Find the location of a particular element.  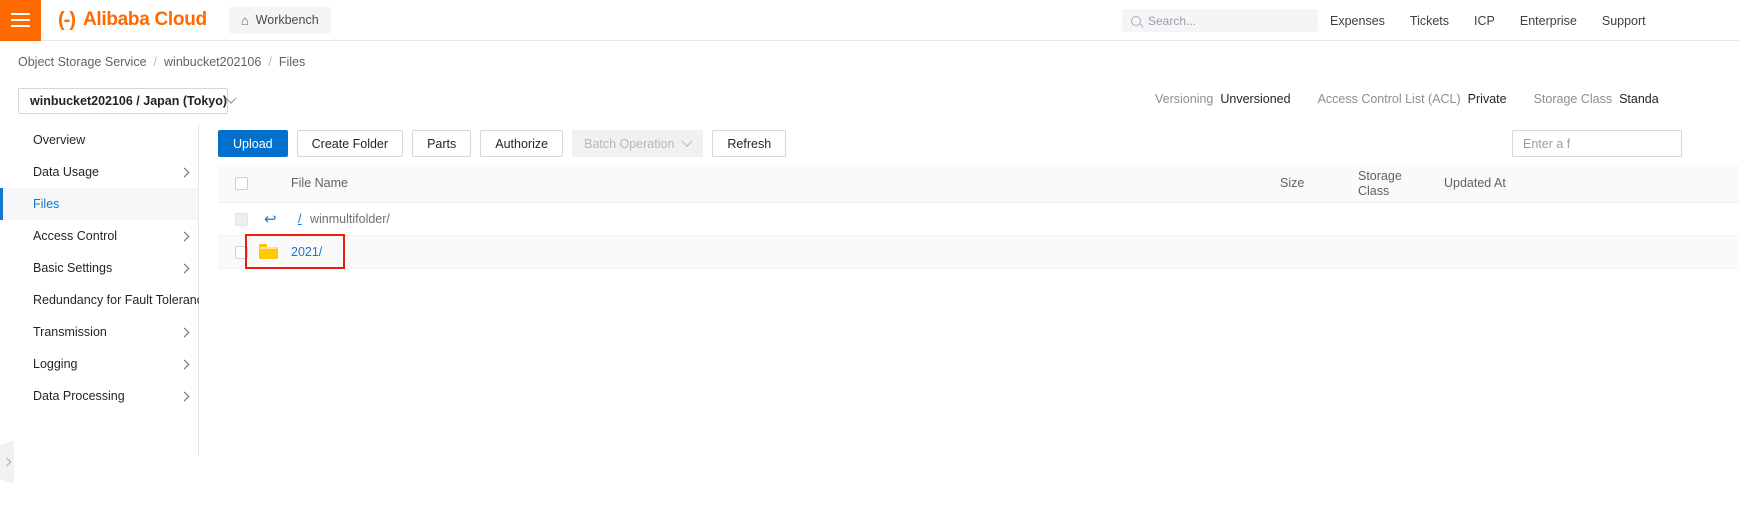

topnav-item-expenses: Expenses is located at coordinates (1357, 21).